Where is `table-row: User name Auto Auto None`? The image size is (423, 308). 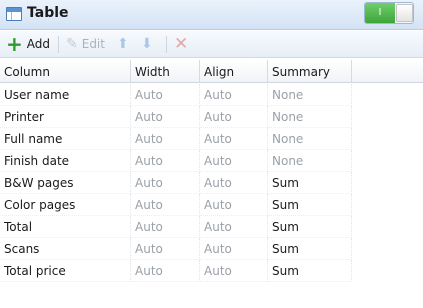 table-row: User name Auto Auto None is located at coordinates (176, 95).